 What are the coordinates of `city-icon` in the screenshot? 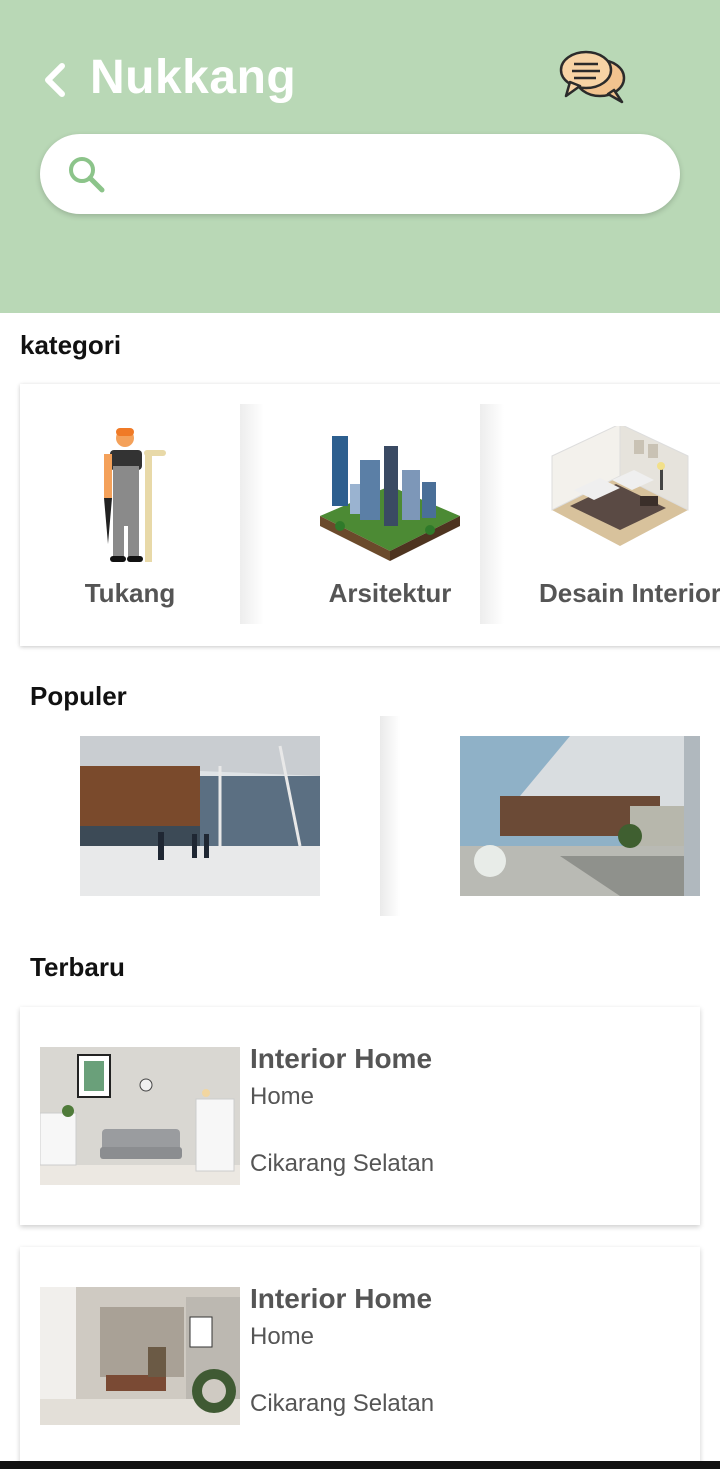 It's located at (390, 498).